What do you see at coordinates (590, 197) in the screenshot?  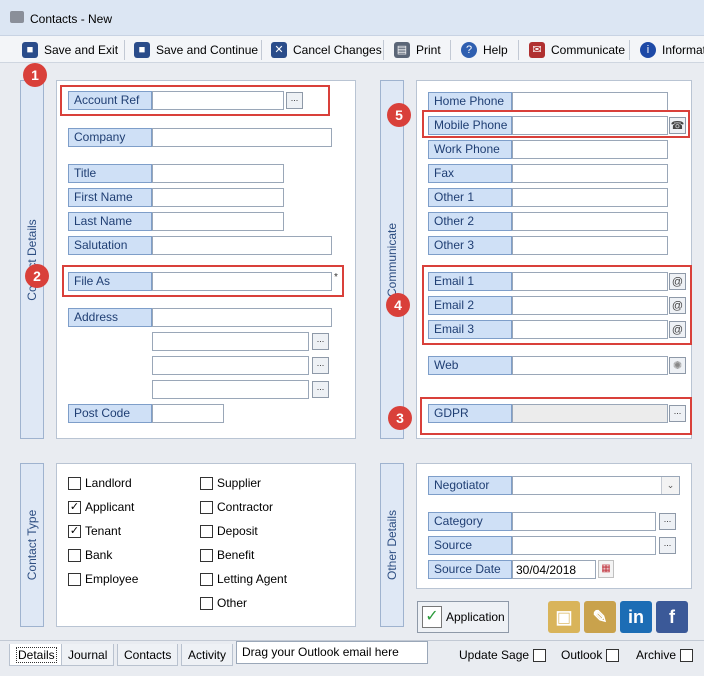 I see `other-1-input` at bounding box center [590, 197].